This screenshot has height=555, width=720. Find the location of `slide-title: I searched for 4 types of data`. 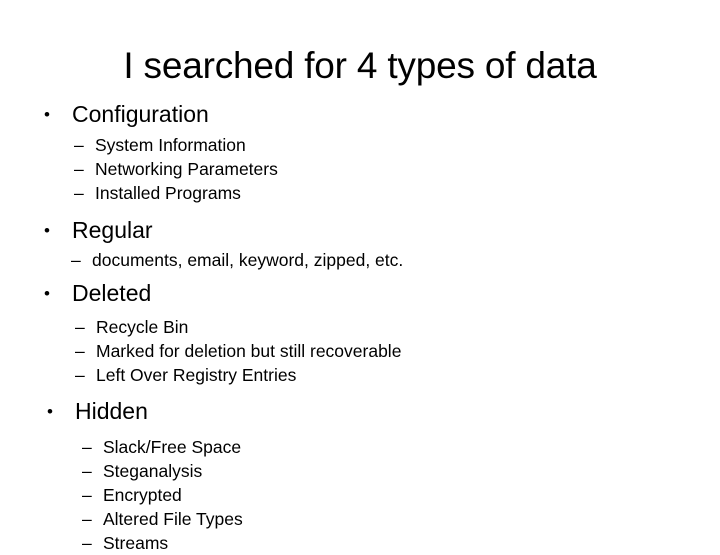

slide-title: I searched for 4 types of data is located at coordinates (360, 65).